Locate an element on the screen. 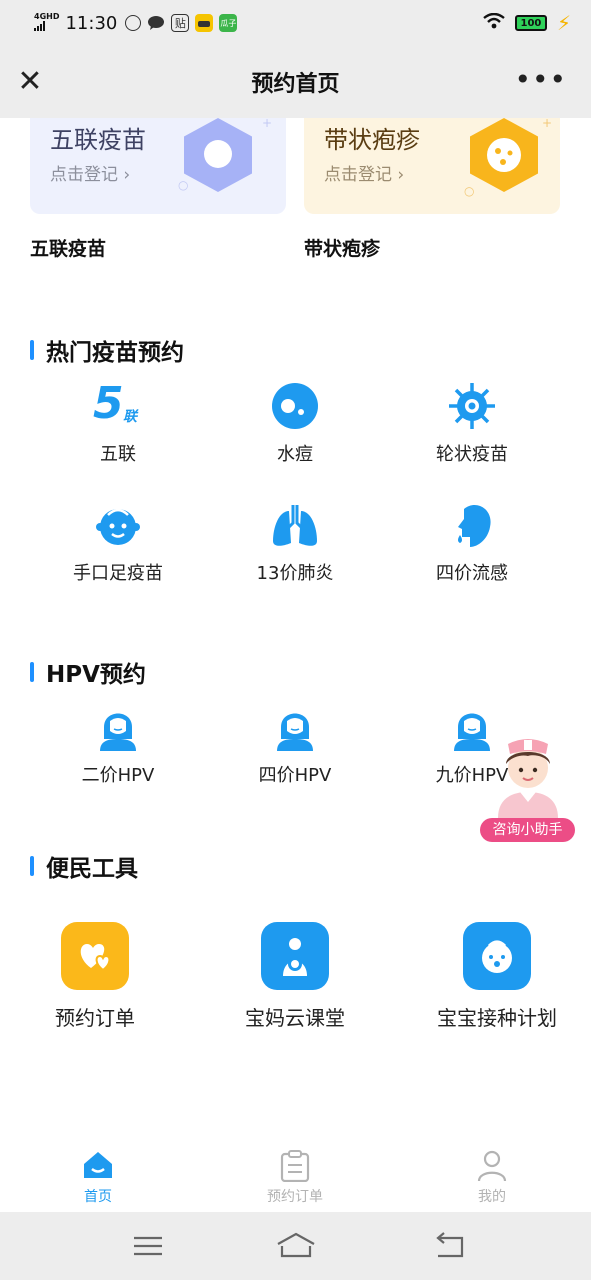 This screenshot has height=1280, width=591. grid-item-hfmd: 手口足疫苗 is located at coordinates (118, 543).